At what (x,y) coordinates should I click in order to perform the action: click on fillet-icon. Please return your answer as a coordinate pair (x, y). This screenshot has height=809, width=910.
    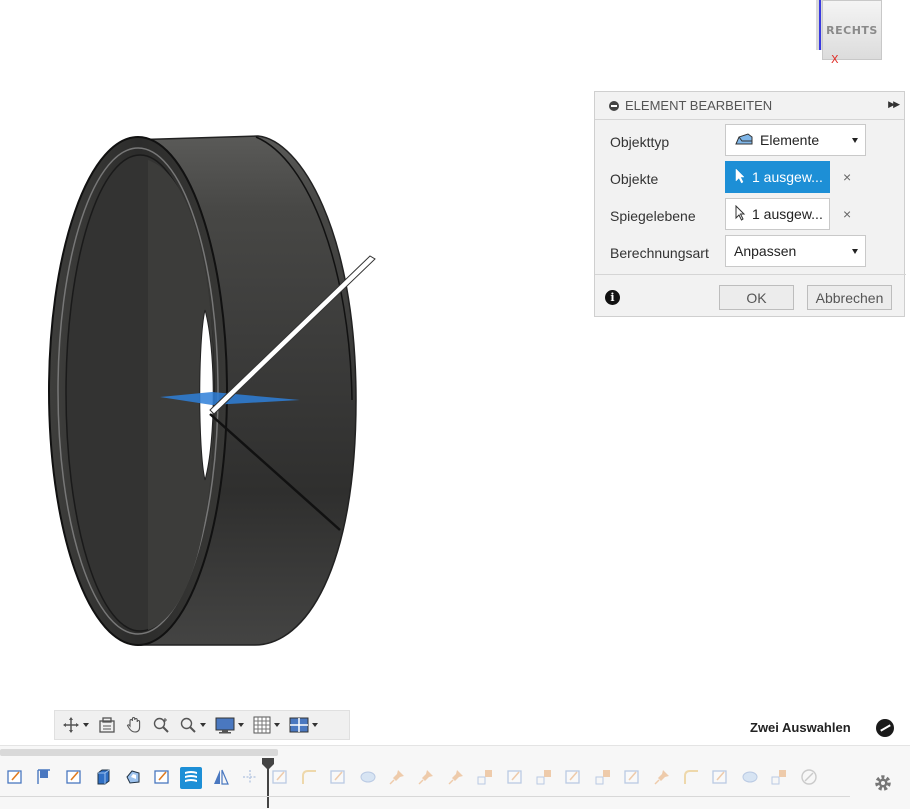
    Looking at the image, I should click on (309, 778).